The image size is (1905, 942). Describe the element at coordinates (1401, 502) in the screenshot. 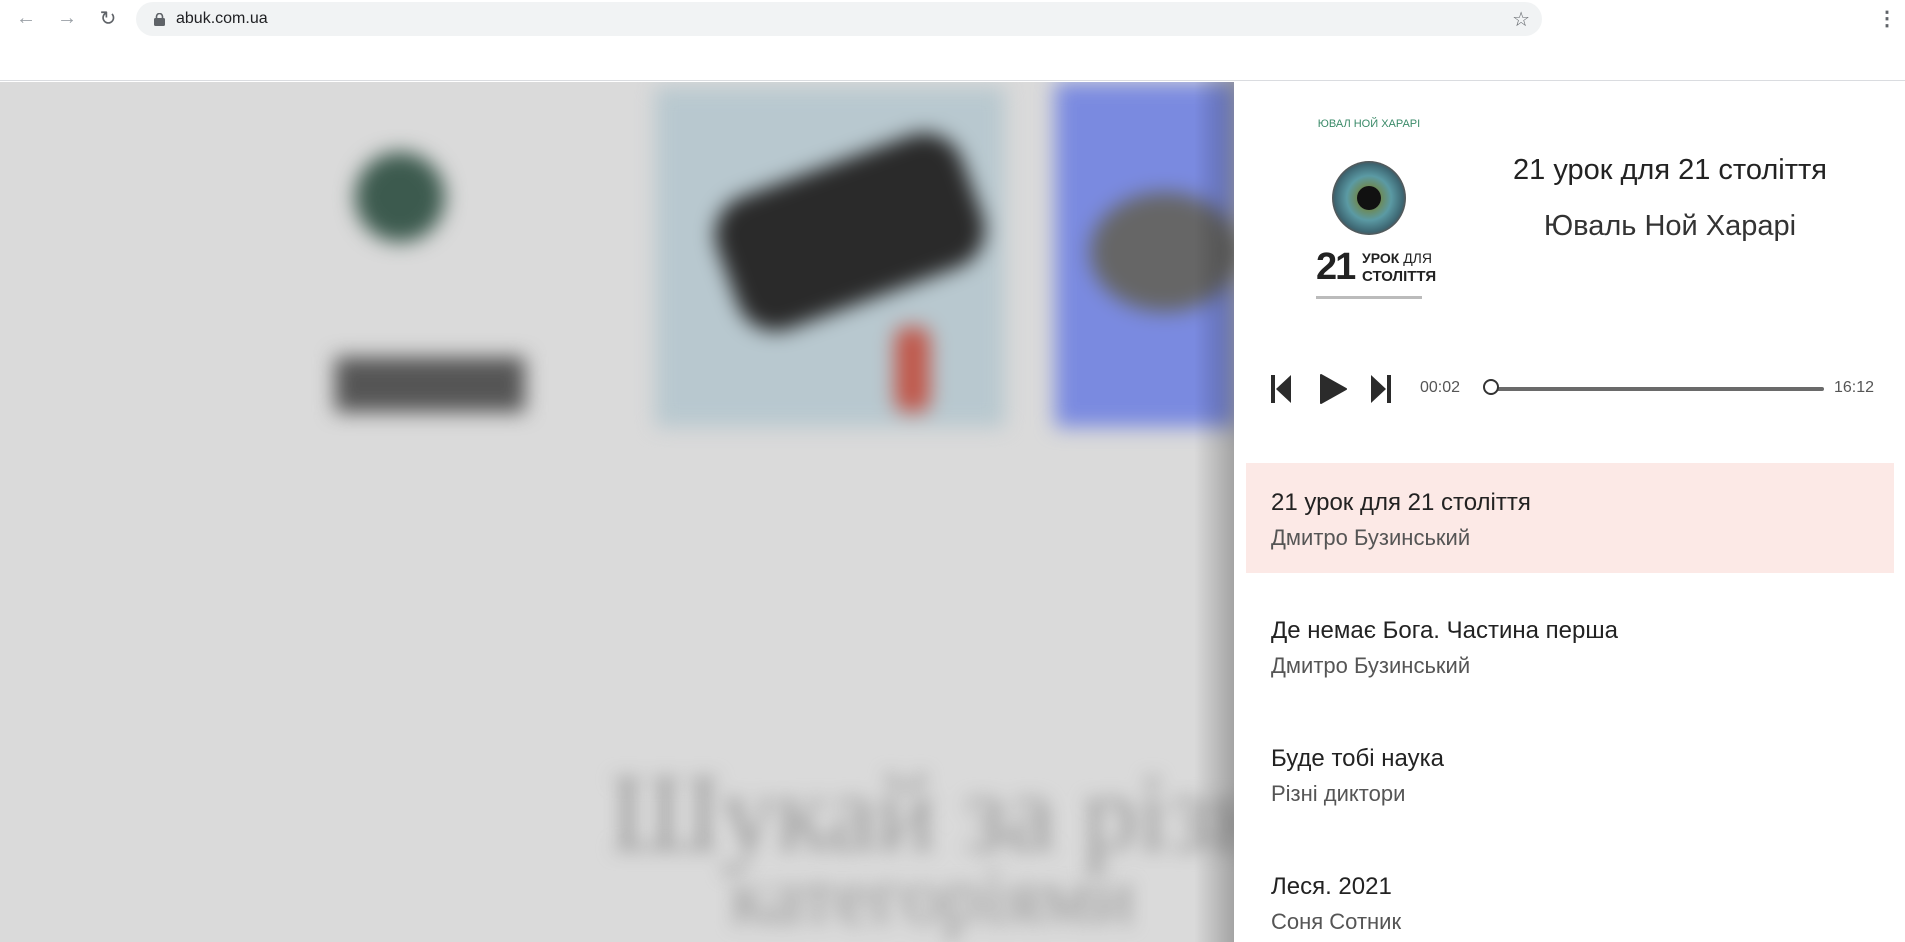

I see `playlist-item-title: 21 урок для 21 століття` at that location.